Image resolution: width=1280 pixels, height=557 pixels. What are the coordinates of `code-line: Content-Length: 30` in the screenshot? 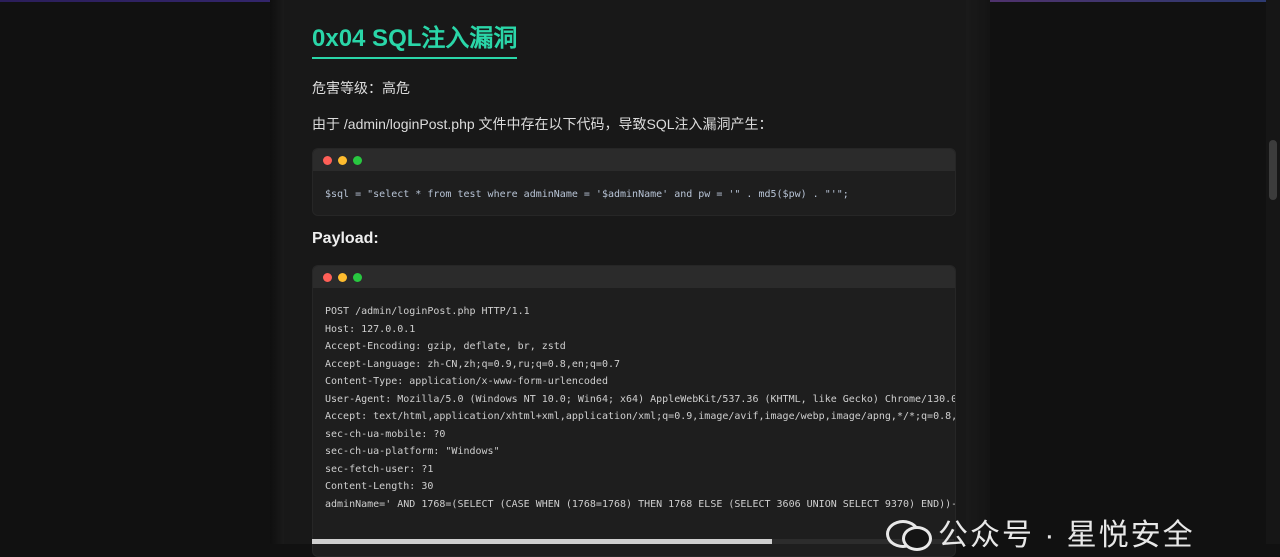 It's located at (379, 486).